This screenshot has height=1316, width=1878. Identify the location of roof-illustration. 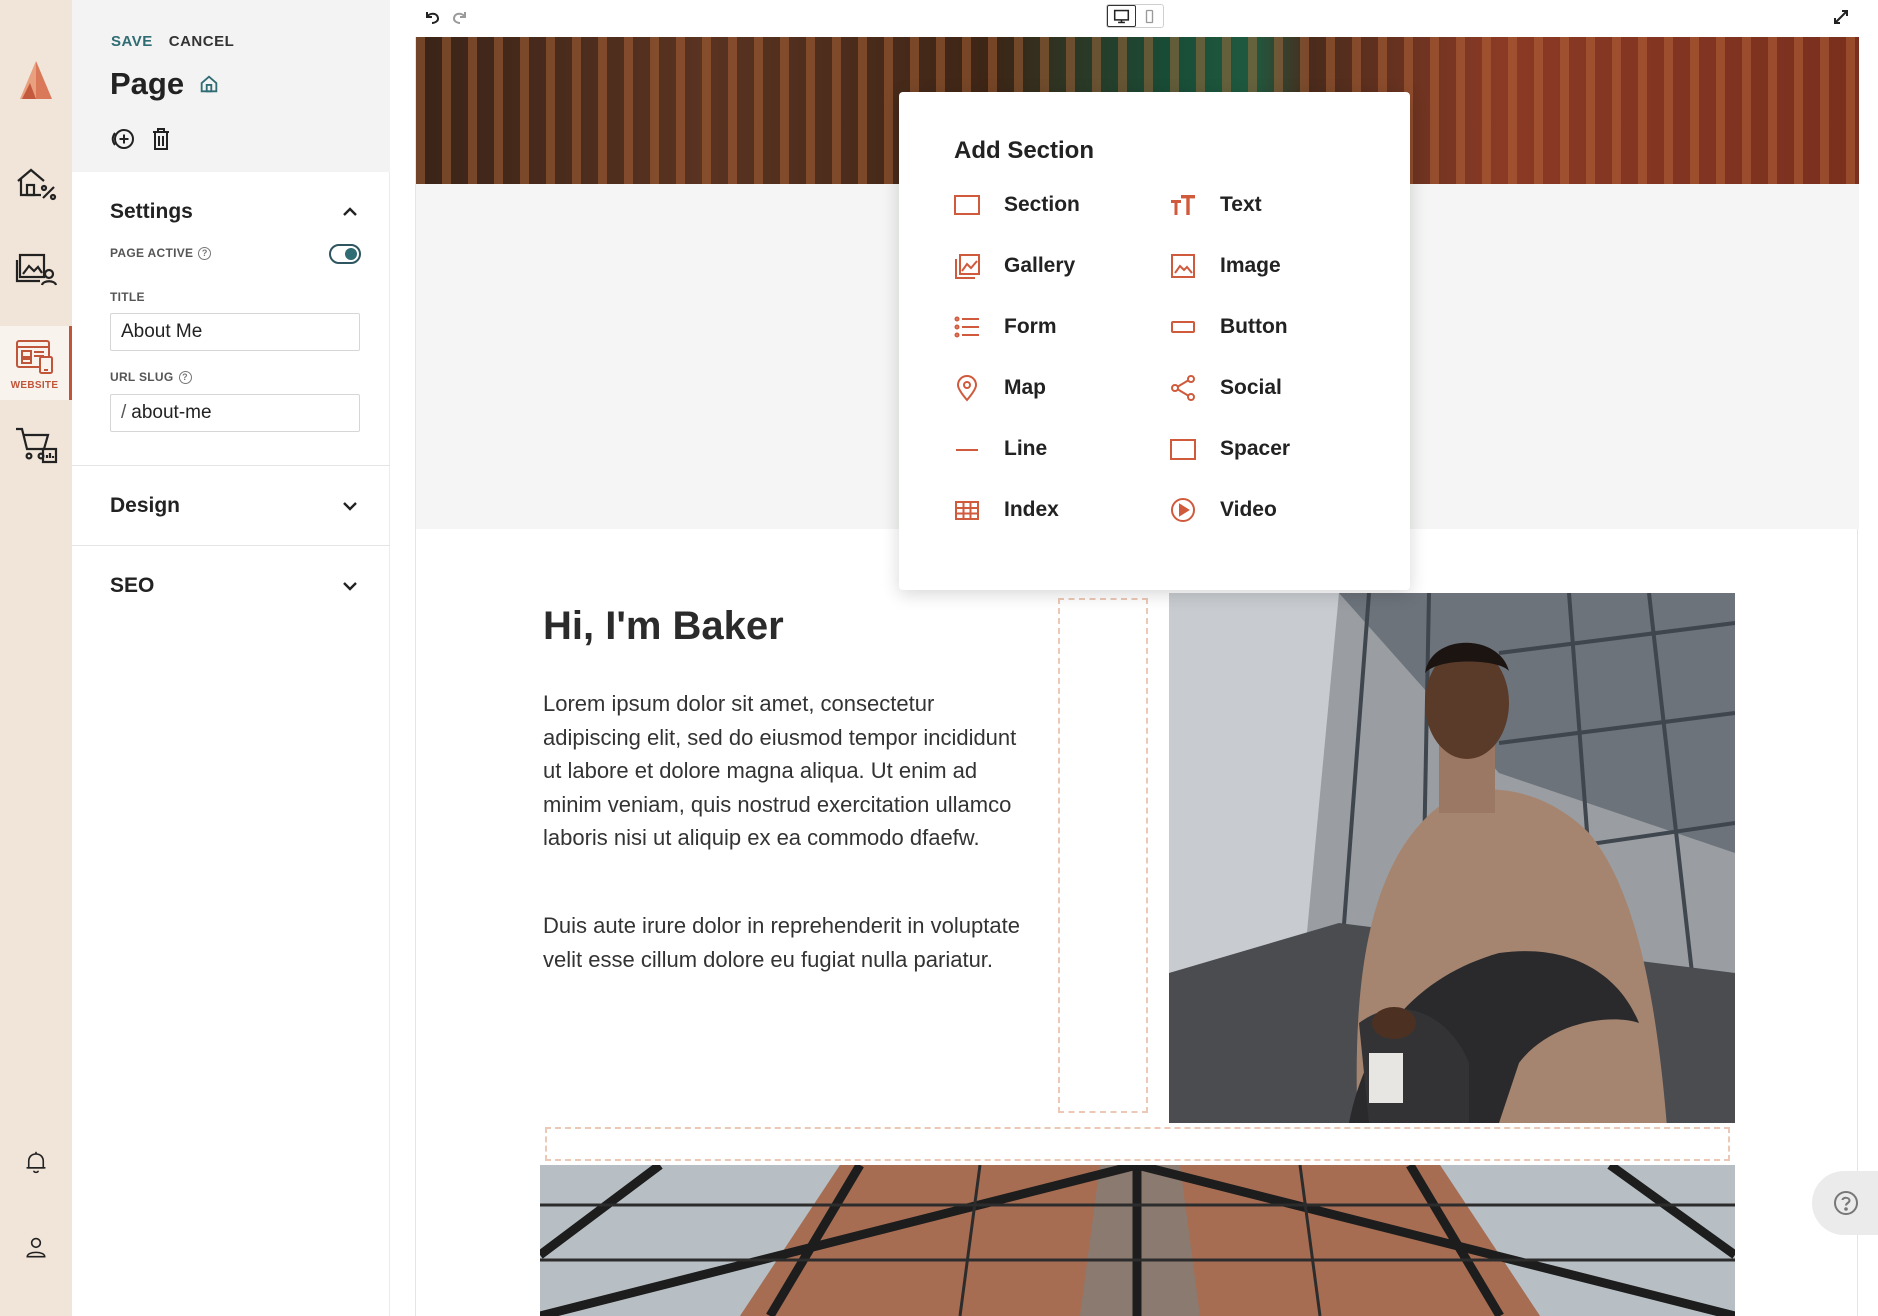
(1137, 1240).